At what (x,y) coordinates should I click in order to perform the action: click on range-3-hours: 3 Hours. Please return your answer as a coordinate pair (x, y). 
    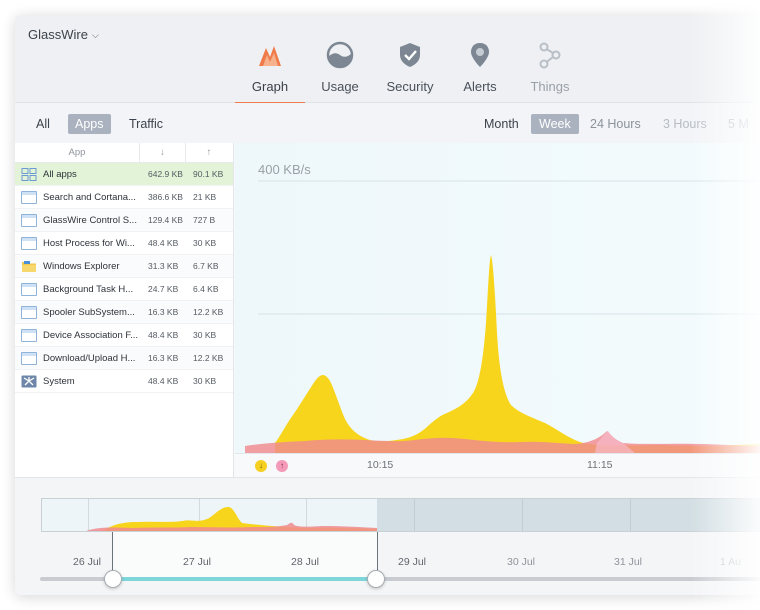
    Looking at the image, I should click on (685, 124).